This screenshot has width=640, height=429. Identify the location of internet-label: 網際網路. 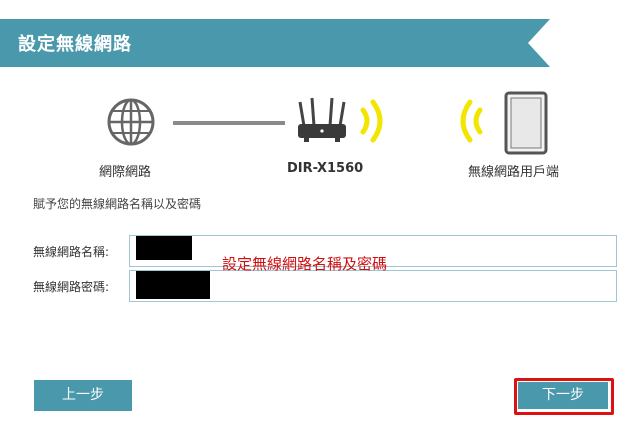
(125, 172).